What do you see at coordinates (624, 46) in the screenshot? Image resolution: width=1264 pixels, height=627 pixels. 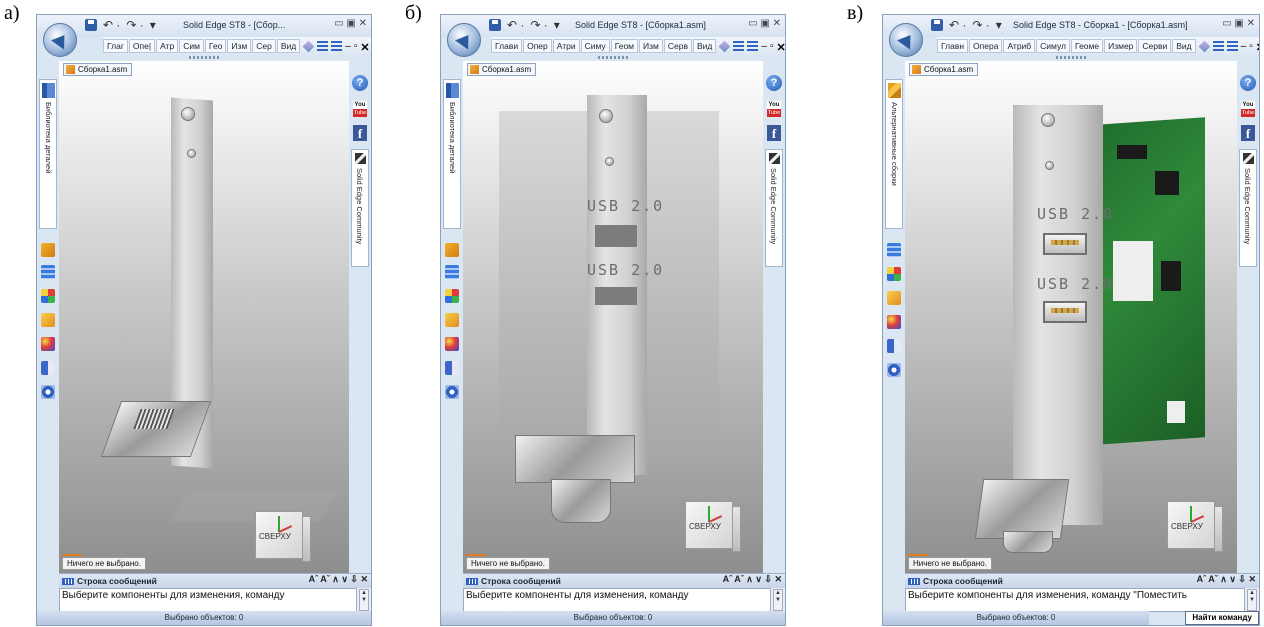 I see `tab-geometry: Геом` at bounding box center [624, 46].